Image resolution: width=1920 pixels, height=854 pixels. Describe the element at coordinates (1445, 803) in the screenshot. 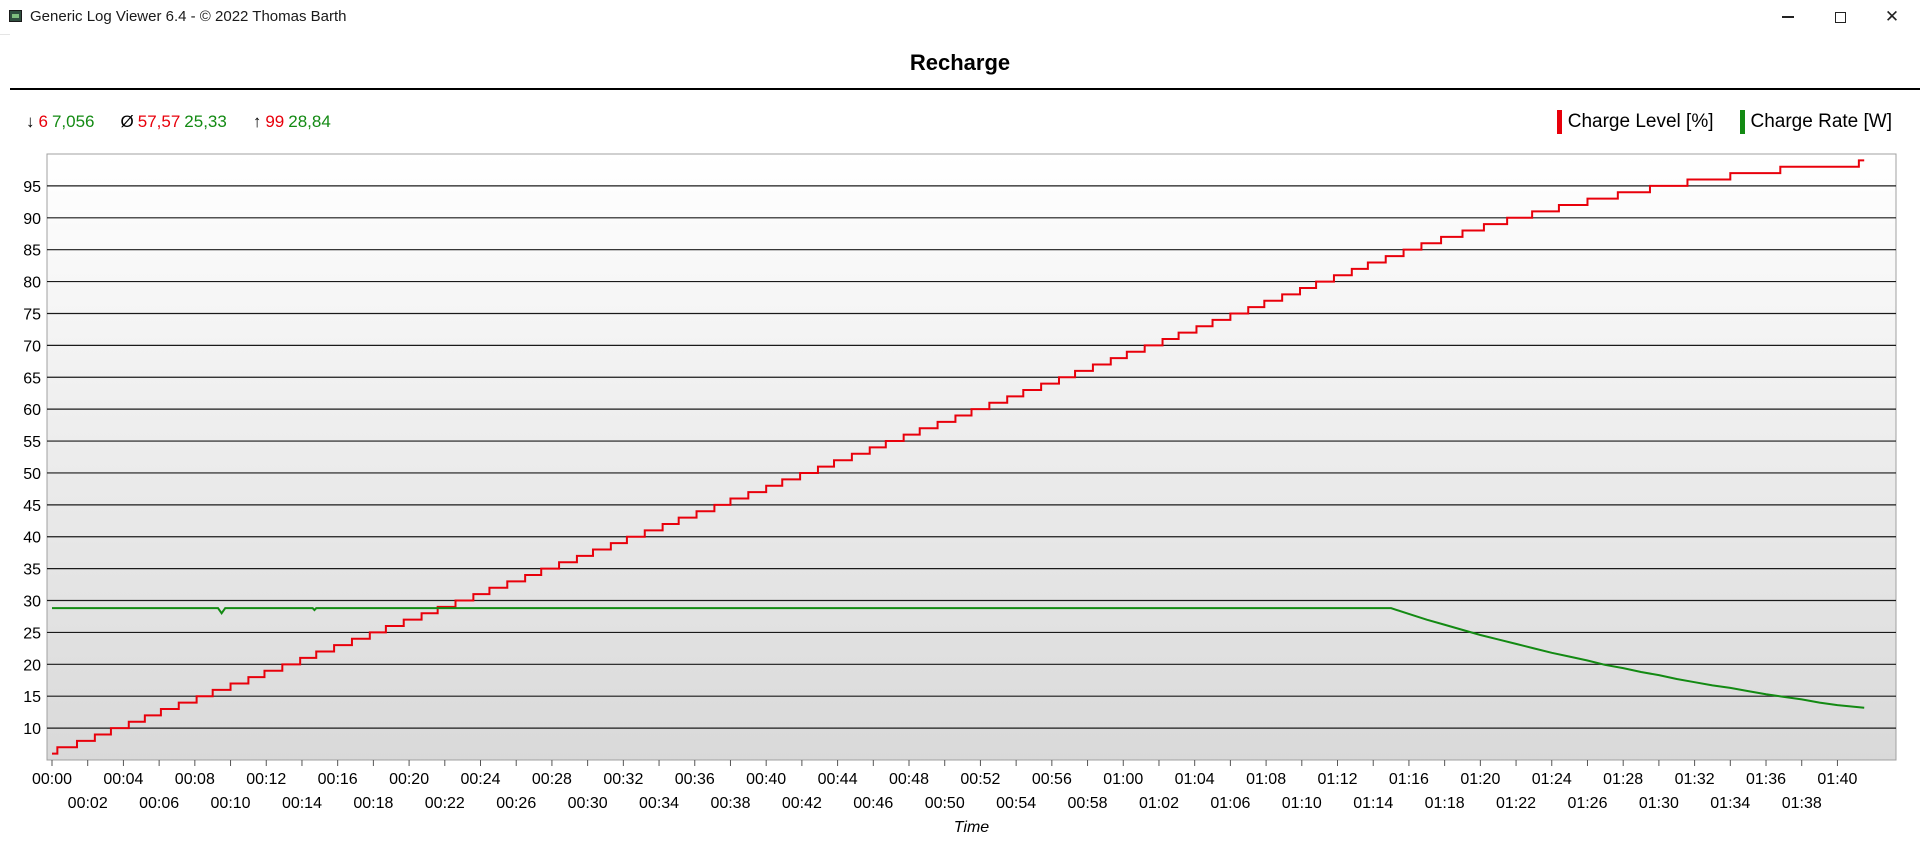

I see `x-tick-label: 01:18` at that location.